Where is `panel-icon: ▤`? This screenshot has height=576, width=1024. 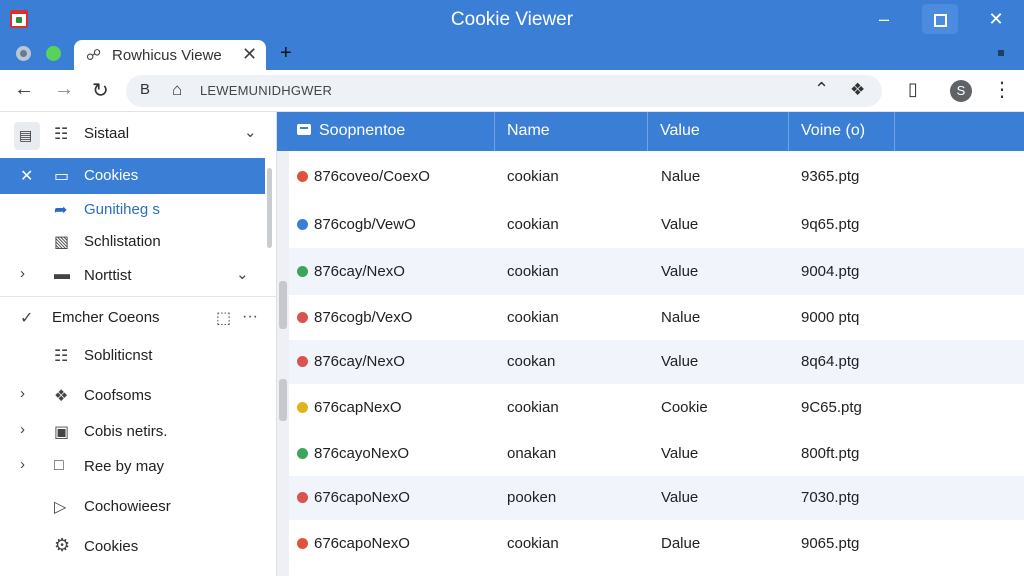 panel-icon: ▤ is located at coordinates (27, 136).